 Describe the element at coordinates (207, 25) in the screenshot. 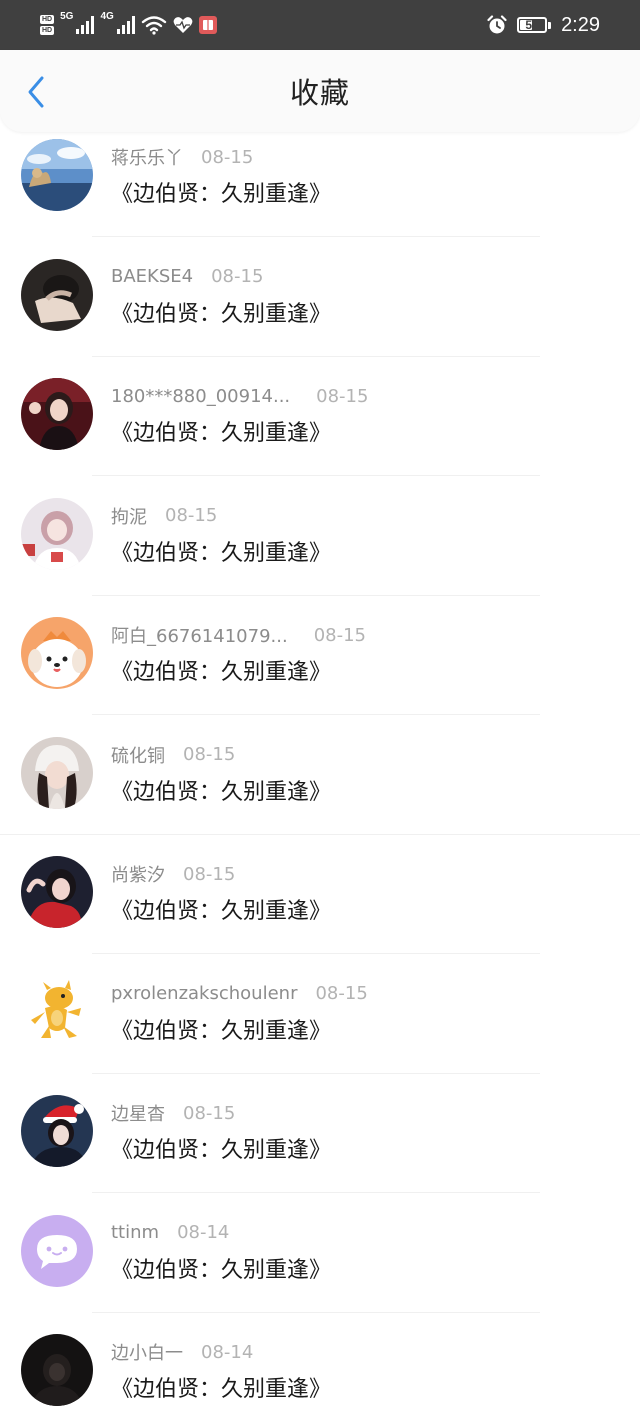

I see `book-app-icon` at that location.